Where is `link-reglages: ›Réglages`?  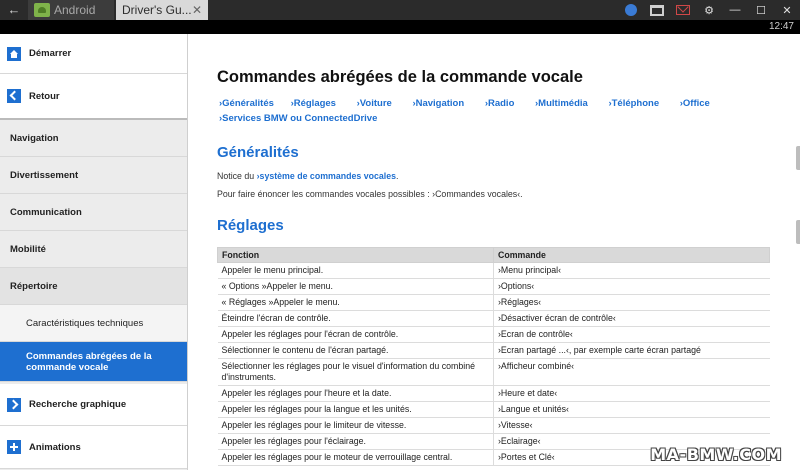 link-reglages: ›Réglages is located at coordinates (313, 103).